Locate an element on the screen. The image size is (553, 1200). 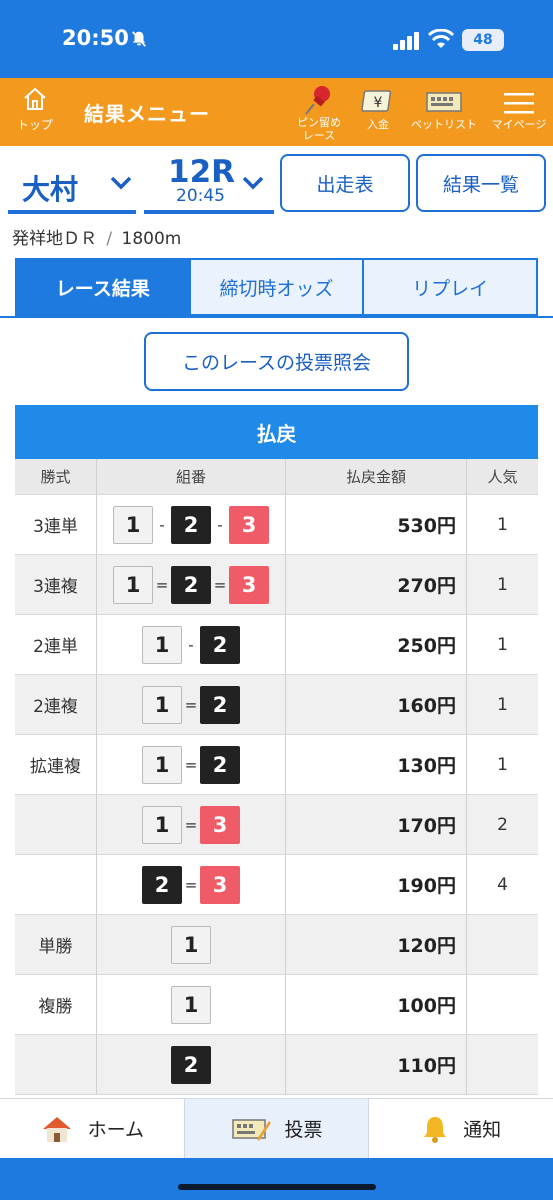
popularity: 2 is located at coordinates (502, 824).